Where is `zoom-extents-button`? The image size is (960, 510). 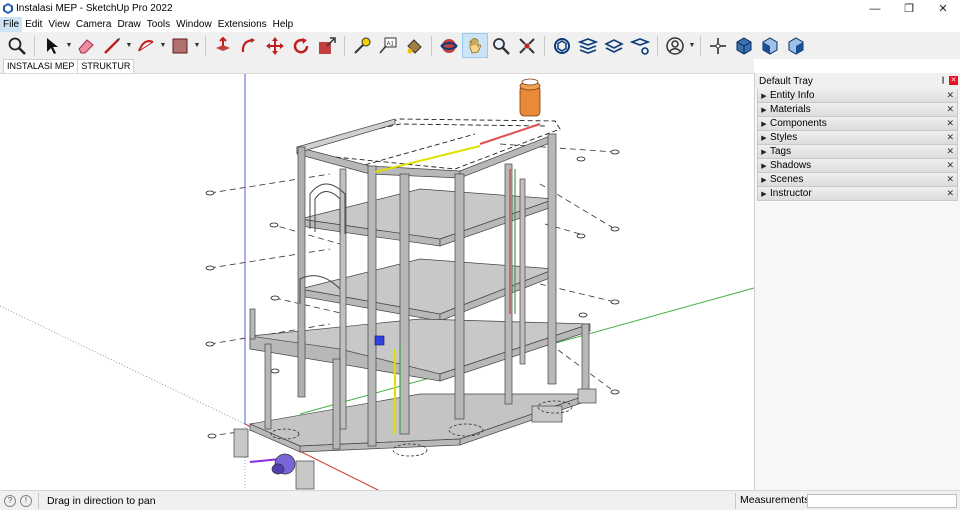 zoom-extents-button is located at coordinates (17, 45).